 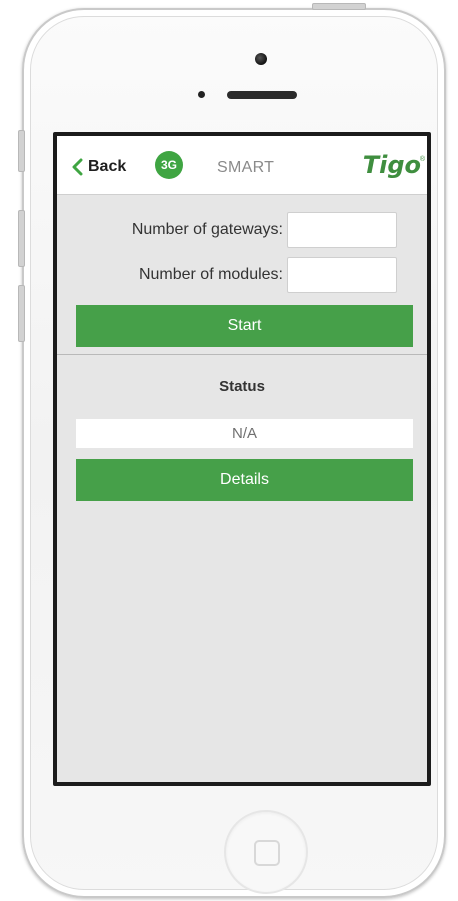 I want to click on mute-switch, so click(x=21, y=151).